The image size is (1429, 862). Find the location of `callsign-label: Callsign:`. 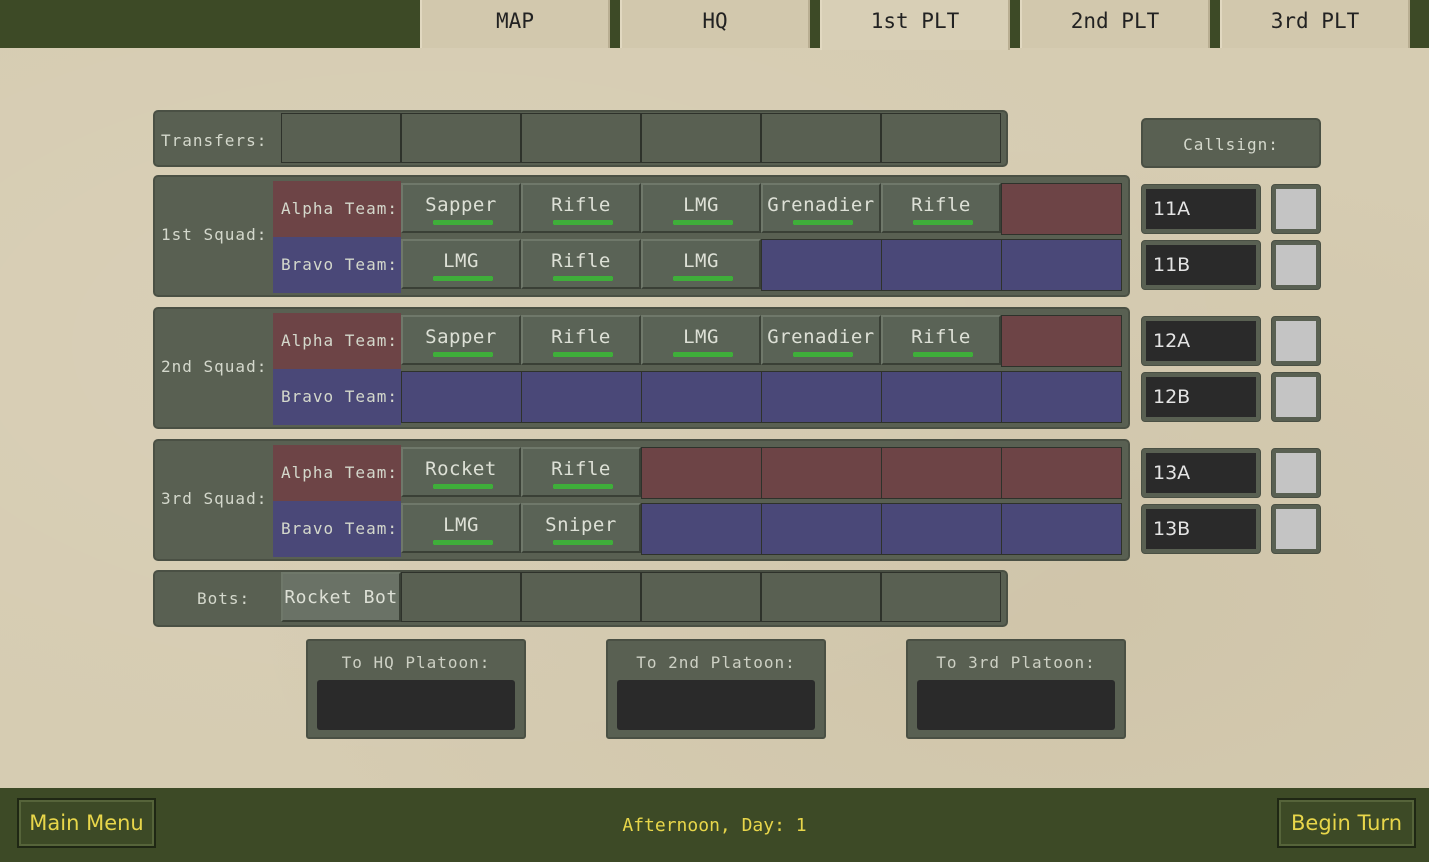

callsign-label: Callsign: is located at coordinates (1231, 144).